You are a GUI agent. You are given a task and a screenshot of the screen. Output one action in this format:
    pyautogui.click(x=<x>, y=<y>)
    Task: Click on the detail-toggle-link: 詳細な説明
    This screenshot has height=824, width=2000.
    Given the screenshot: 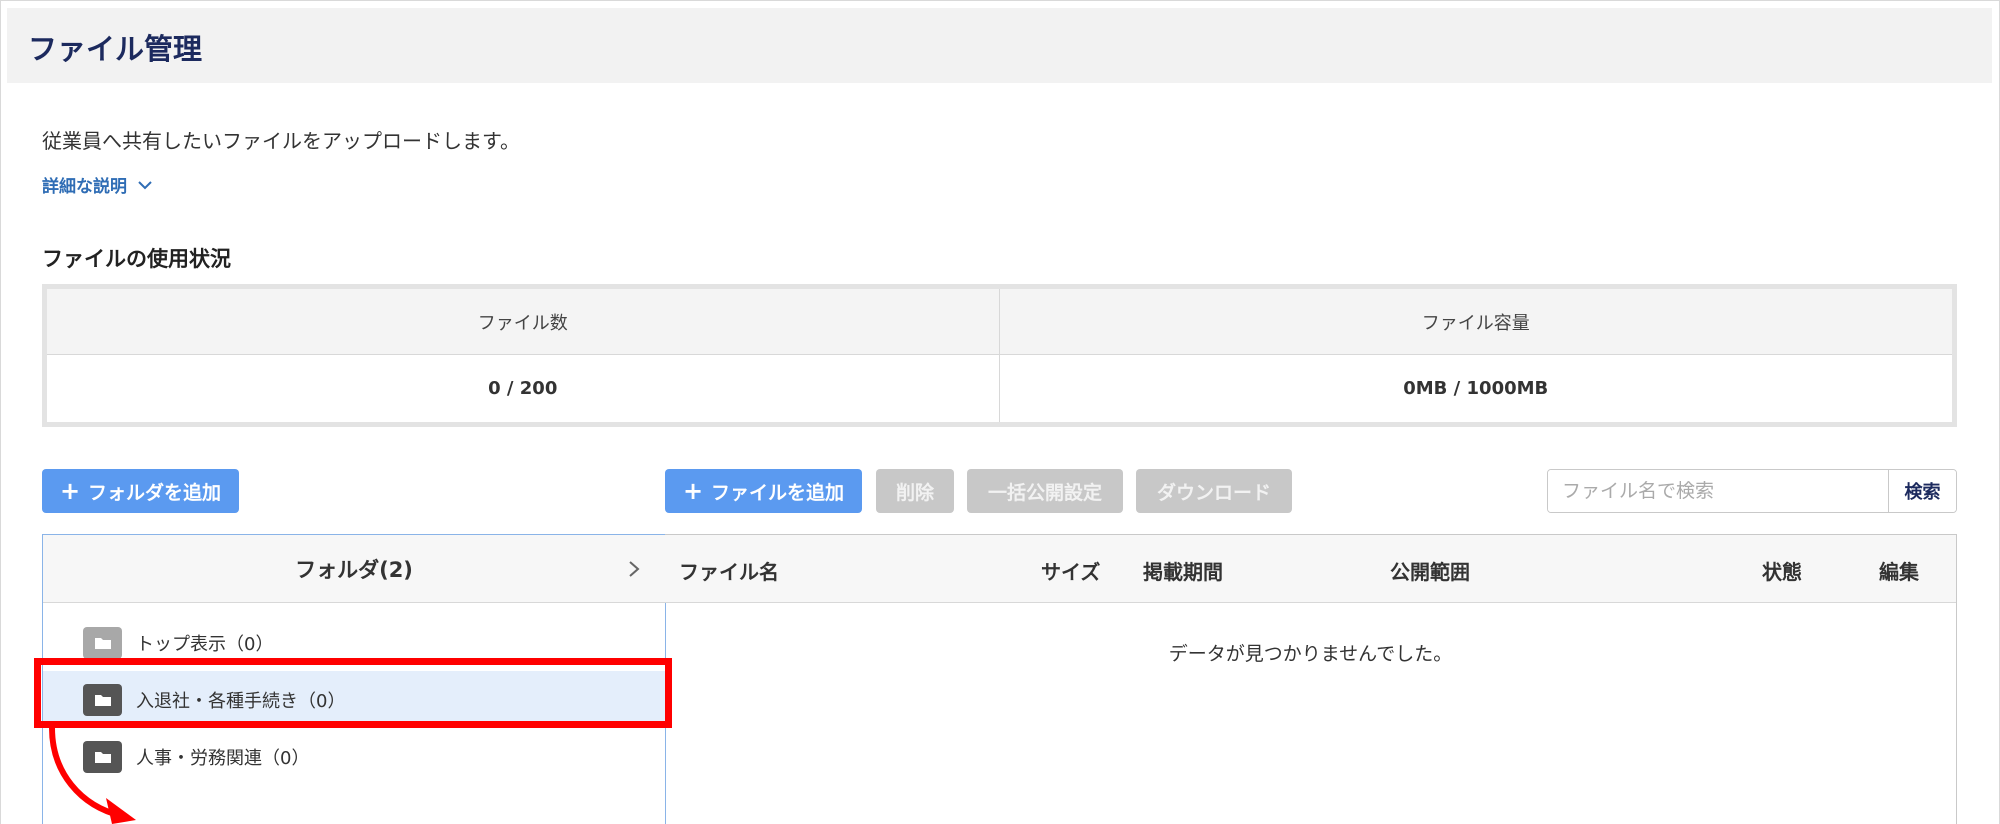 What is the action you would take?
    pyautogui.click(x=97, y=184)
    